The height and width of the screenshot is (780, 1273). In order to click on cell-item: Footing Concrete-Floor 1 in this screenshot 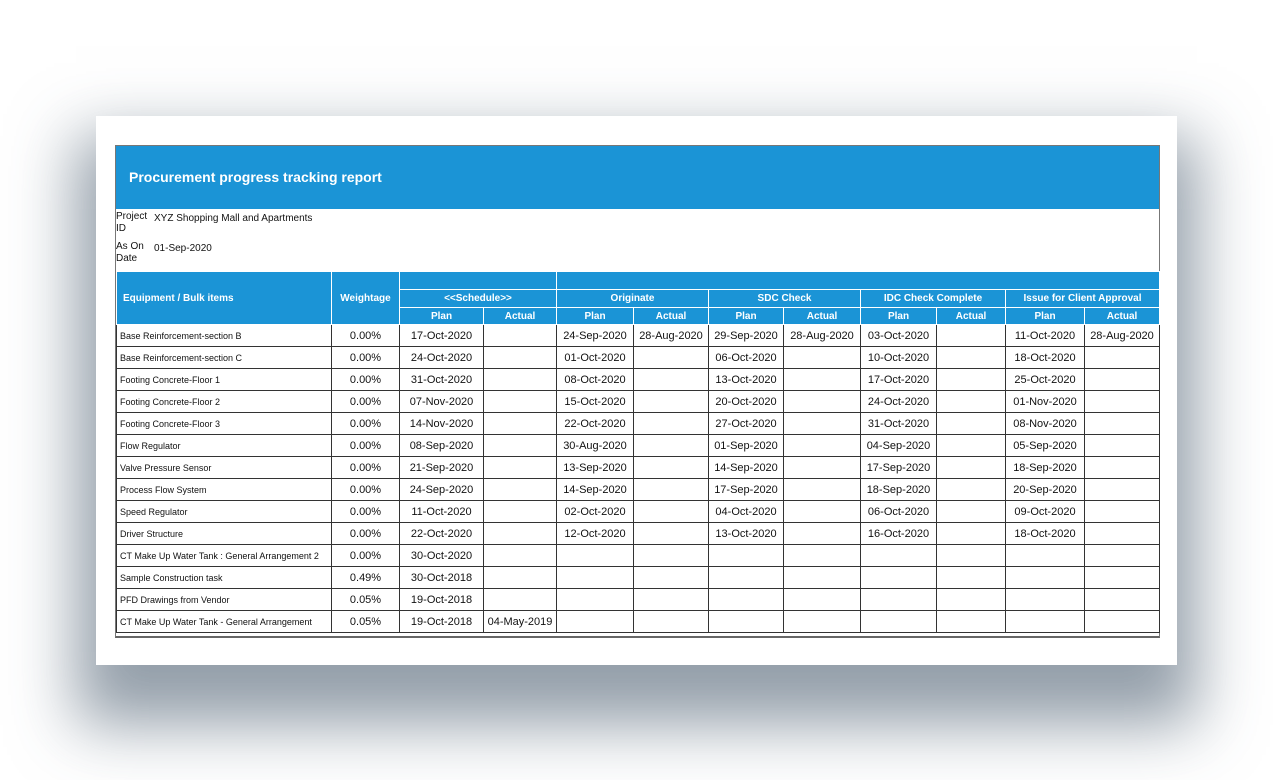, I will do `click(224, 379)`.